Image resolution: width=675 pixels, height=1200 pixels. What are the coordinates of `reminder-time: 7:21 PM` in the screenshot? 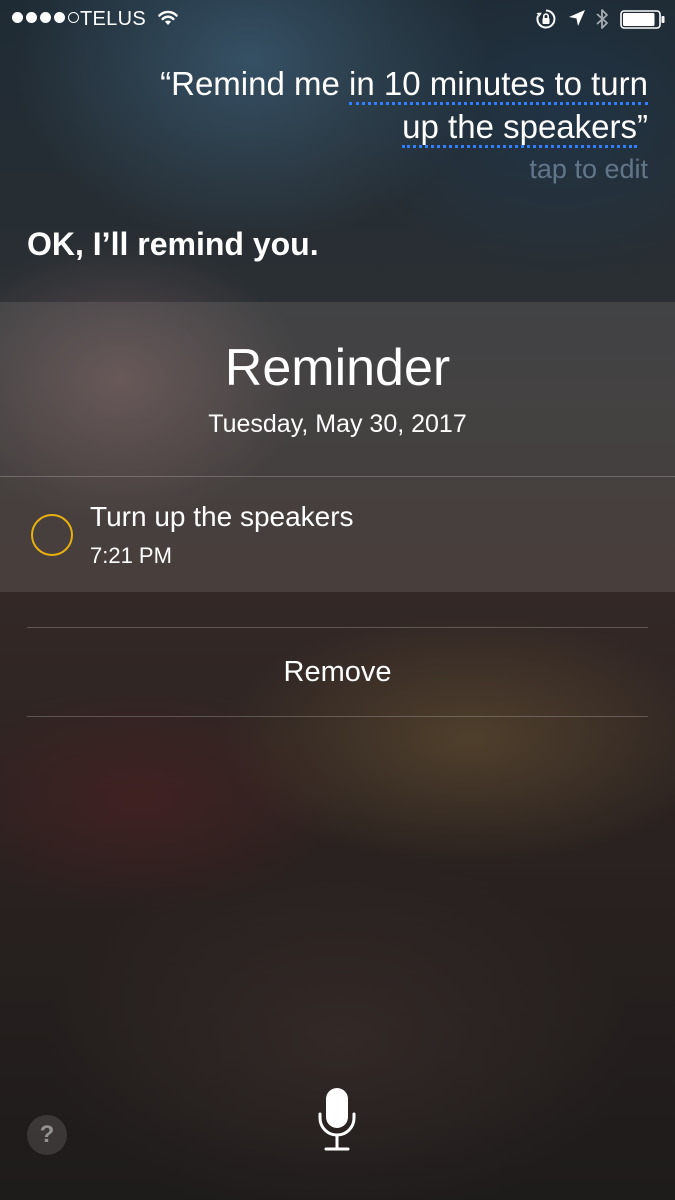 It's located at (131, 555).